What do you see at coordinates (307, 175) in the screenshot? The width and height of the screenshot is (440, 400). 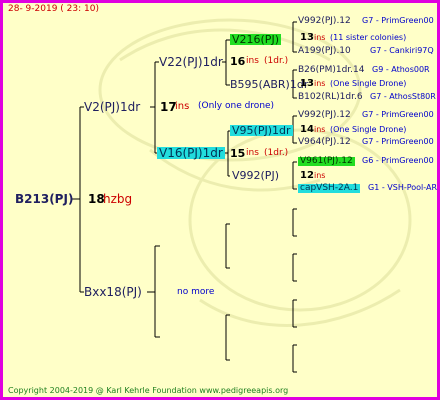 I see `gen4-r11-generation: 12` at bounding box center [307, 175].